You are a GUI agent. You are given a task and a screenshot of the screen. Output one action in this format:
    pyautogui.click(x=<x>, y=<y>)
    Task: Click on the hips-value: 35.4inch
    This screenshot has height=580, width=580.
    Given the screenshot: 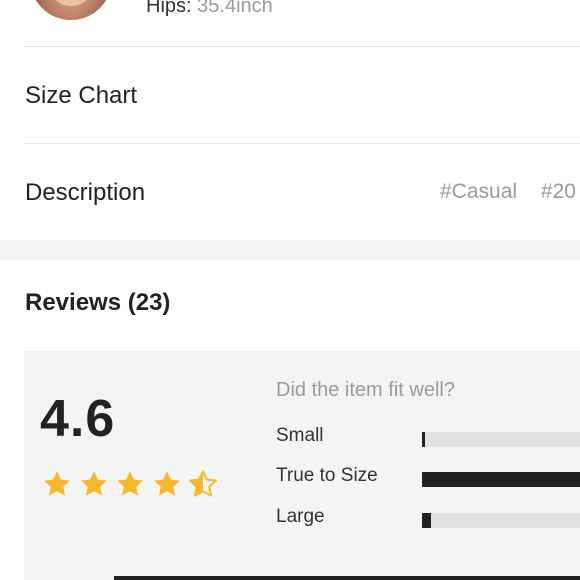 What is the action you would take?
    pyautogui.click(x=235, y=8)
    